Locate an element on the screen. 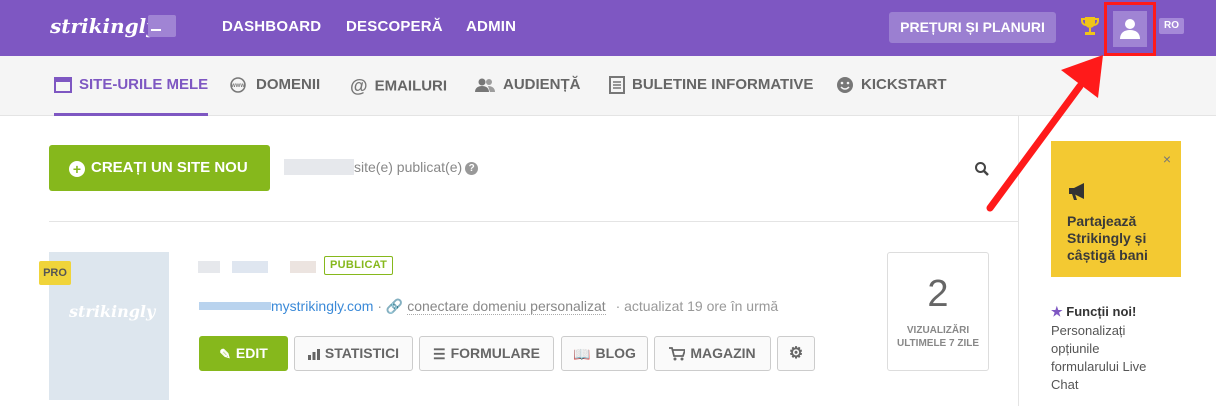 The width and height of the screenshot is (1216, 406). close-icon: × is located at coordinates (1167, 159).